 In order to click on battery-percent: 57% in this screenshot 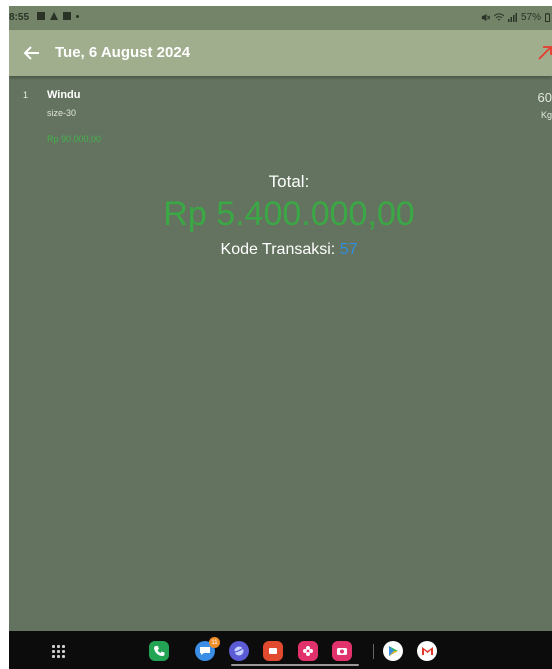, I will do `click(530, 17)`.